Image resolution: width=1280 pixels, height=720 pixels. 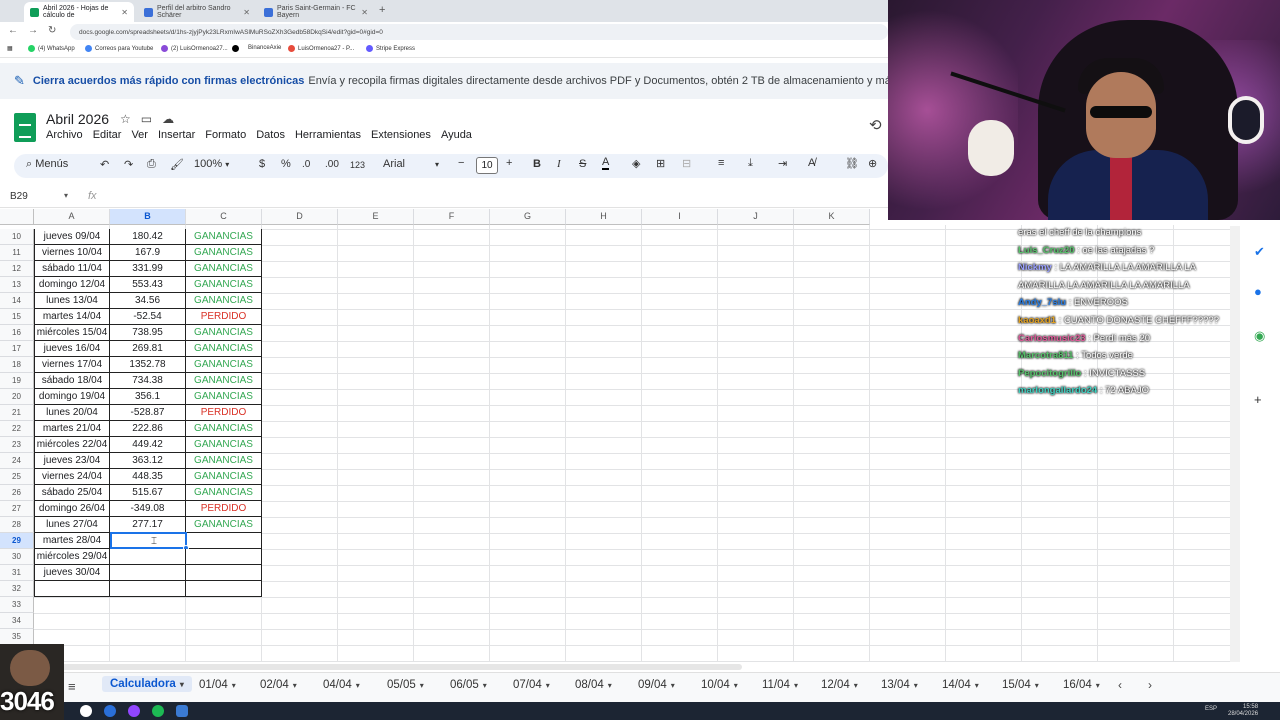 What do you see at coordinates (357, 165) in the screenshot?
I see `number-format-button: 123` at bounding box center [357, 165].